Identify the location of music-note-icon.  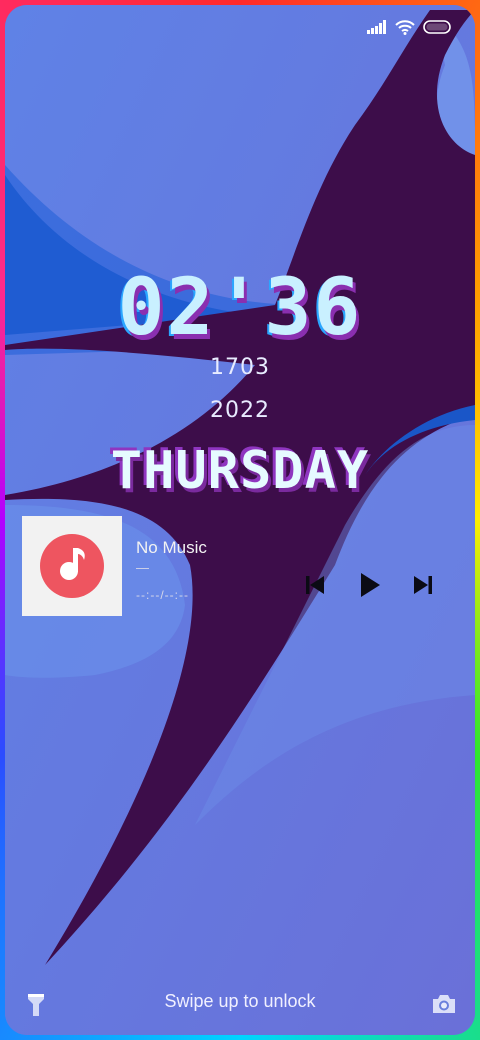
(72, 566).